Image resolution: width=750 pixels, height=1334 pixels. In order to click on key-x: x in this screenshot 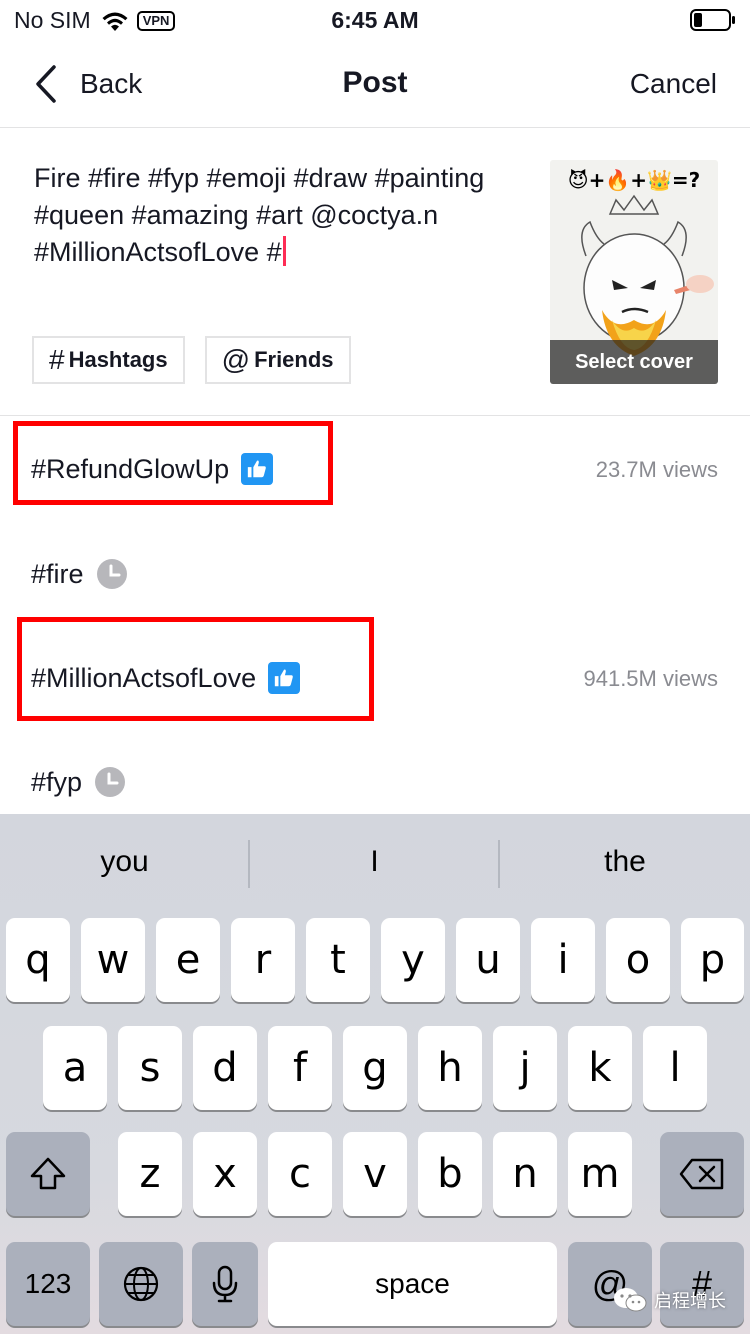, I will do `click(225, 1174)`.